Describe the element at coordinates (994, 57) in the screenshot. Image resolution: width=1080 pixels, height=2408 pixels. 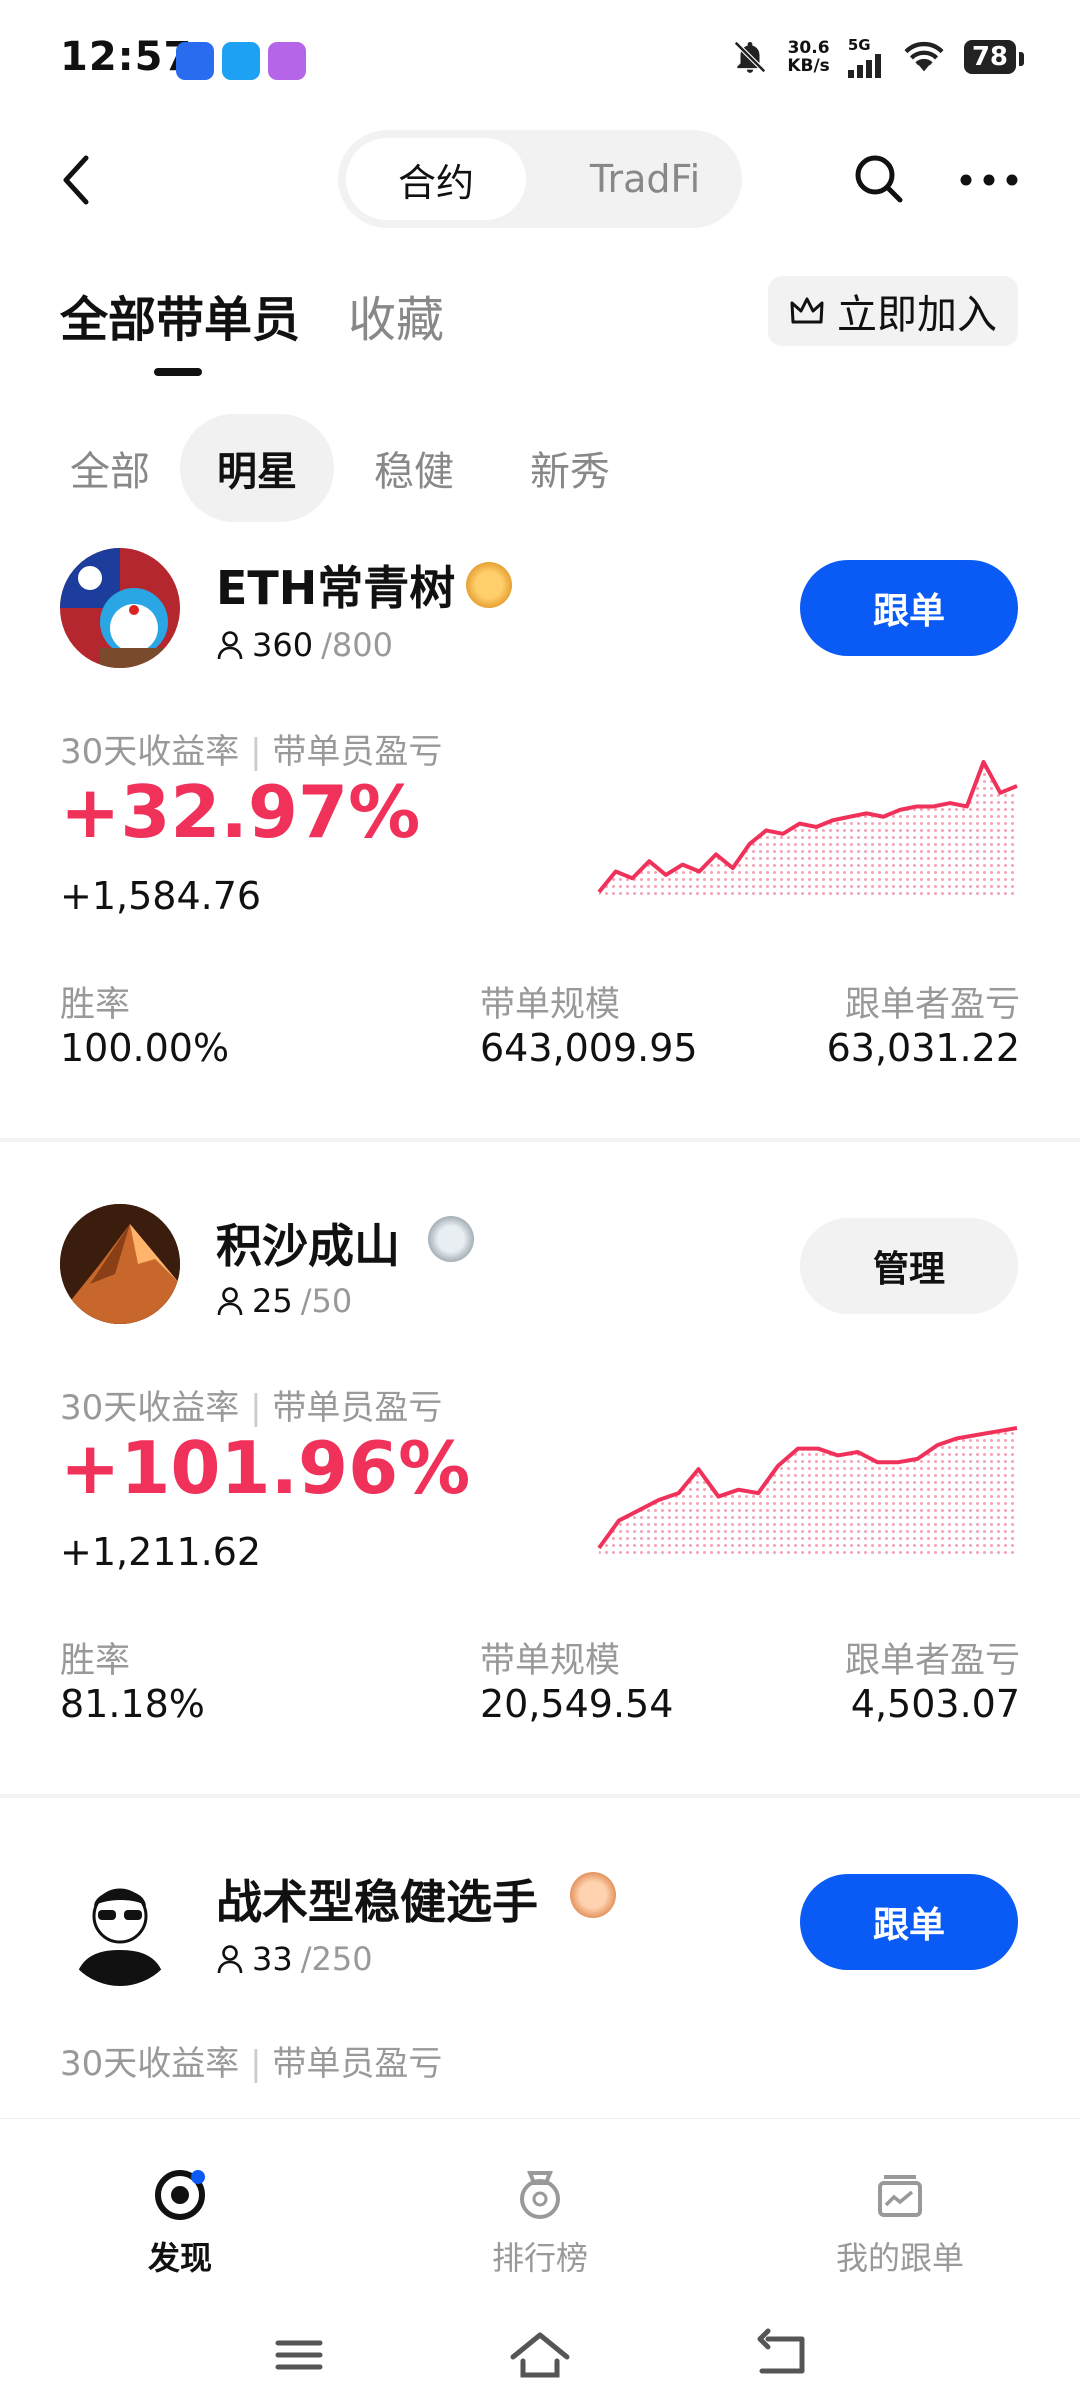
I see `battery-indicator: 78` at that location.